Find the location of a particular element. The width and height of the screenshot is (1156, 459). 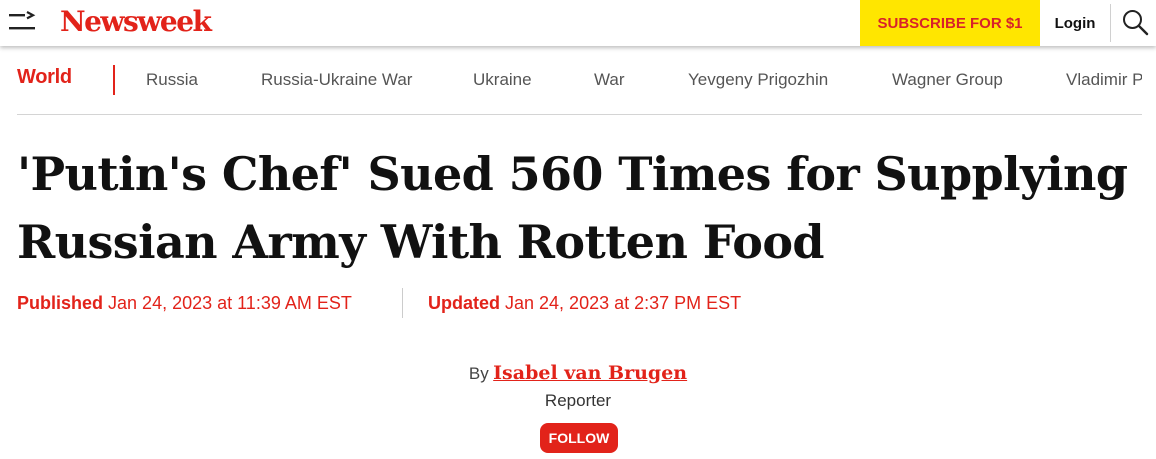

updated-label: Updated is located at coordinates (464, 303).